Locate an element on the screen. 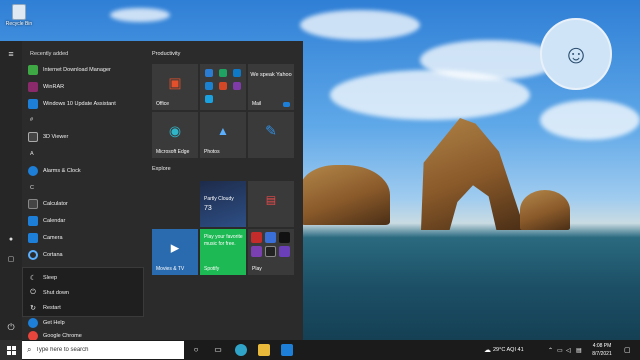  sleep-option: ☾ Sleep is located at coordinates (43, 278).